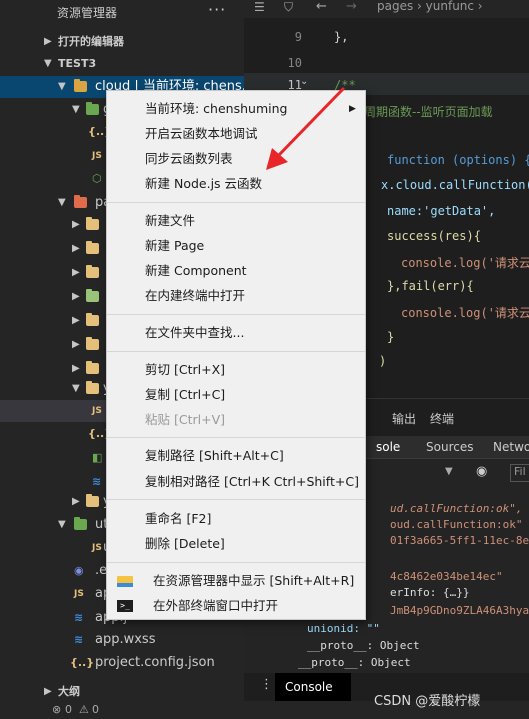  I want to click on arrow-head, so click(277, 159).